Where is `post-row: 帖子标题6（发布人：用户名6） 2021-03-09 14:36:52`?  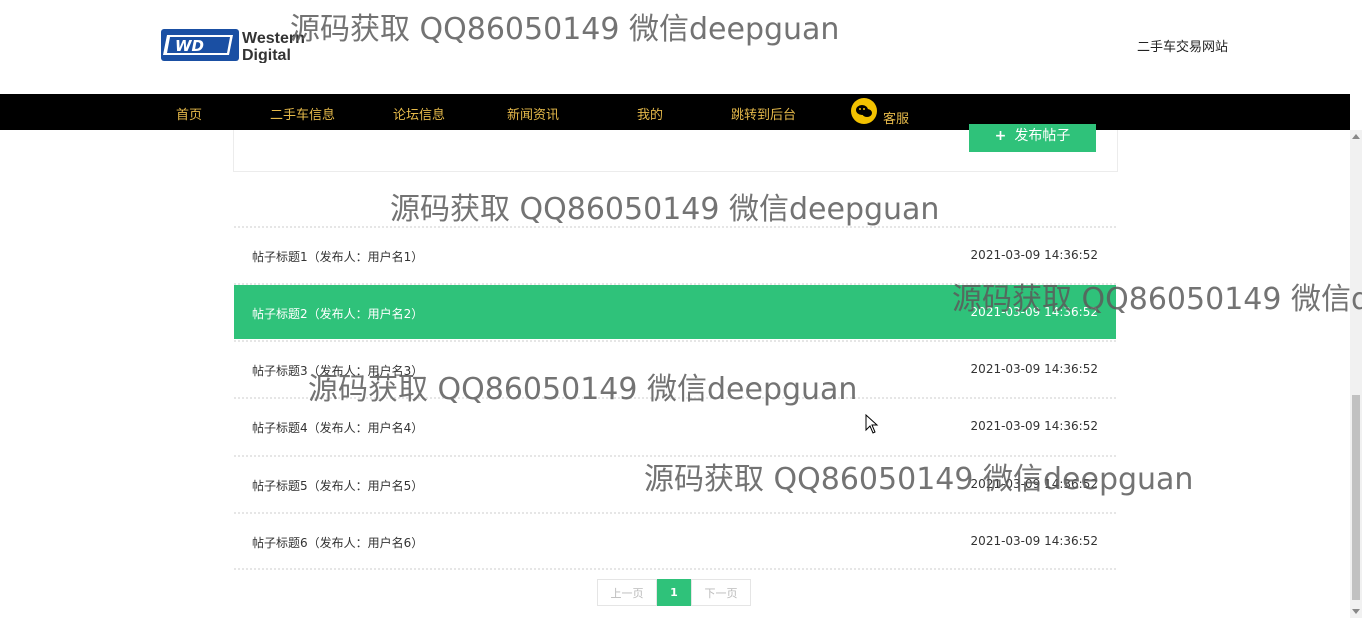 post-row: 帖子标题6（发布人：用户名6） 2021-03-09 14:36:52 is located at coordinates (675, 541).